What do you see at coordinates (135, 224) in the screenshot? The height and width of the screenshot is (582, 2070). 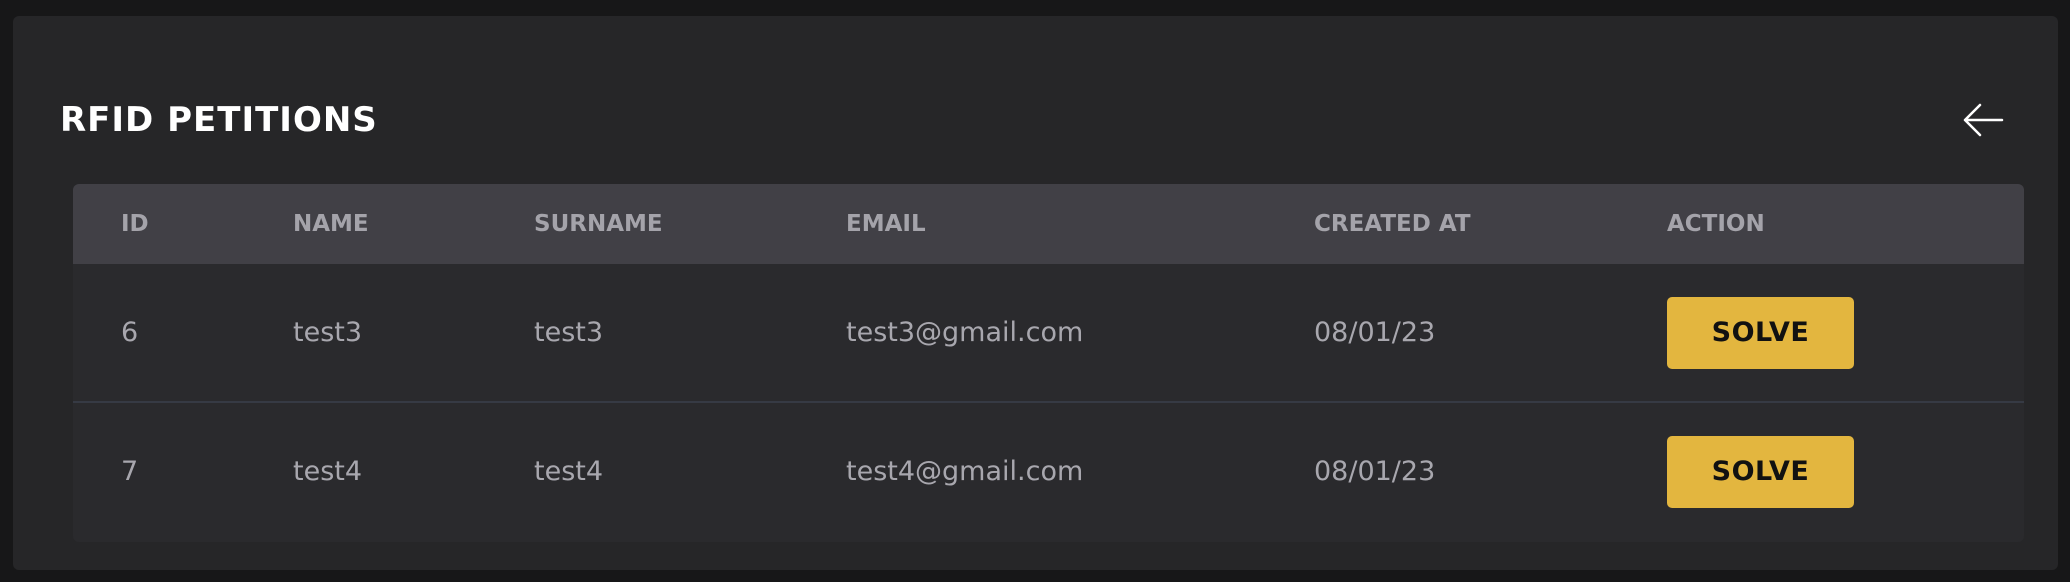 I see `header-id: ID` at bounding box center [135, 224].